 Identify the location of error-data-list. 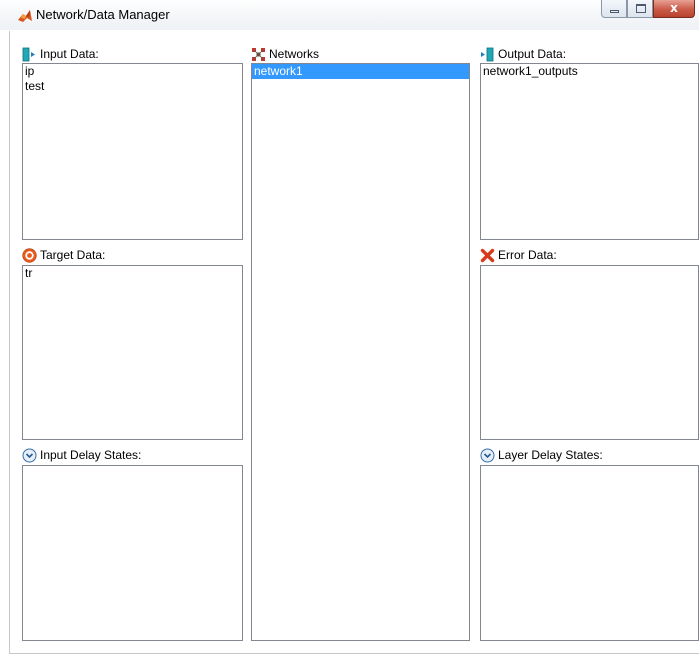
(589, 352).